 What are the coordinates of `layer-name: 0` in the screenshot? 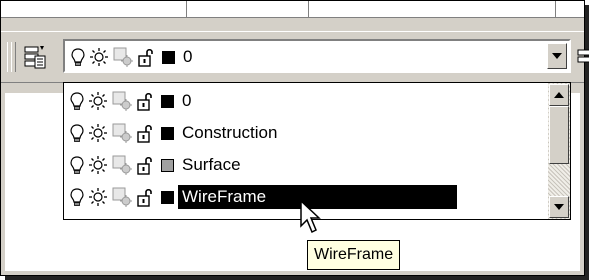 It's located at (187, 100).